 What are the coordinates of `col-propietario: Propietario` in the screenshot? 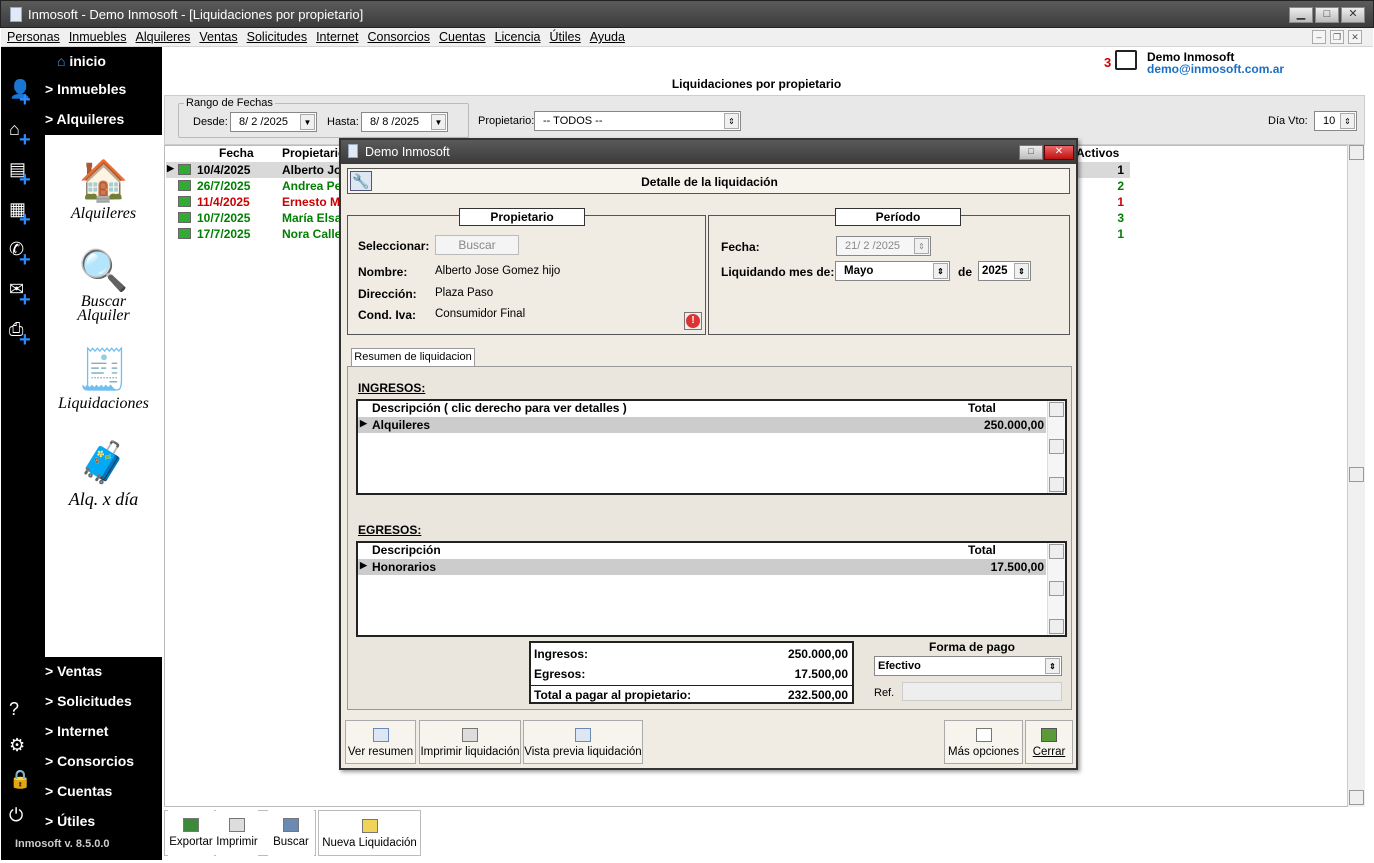 It's located at (313, 153).